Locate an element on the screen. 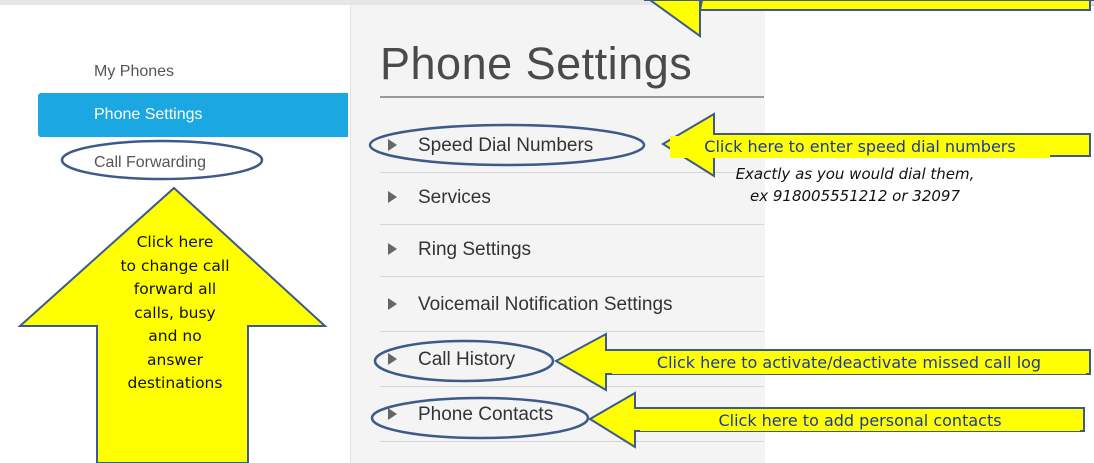 The image size is (1094, 463). phone-contacts-callout-text: Click here to add personal contacts is located at coordinates (860, 420).